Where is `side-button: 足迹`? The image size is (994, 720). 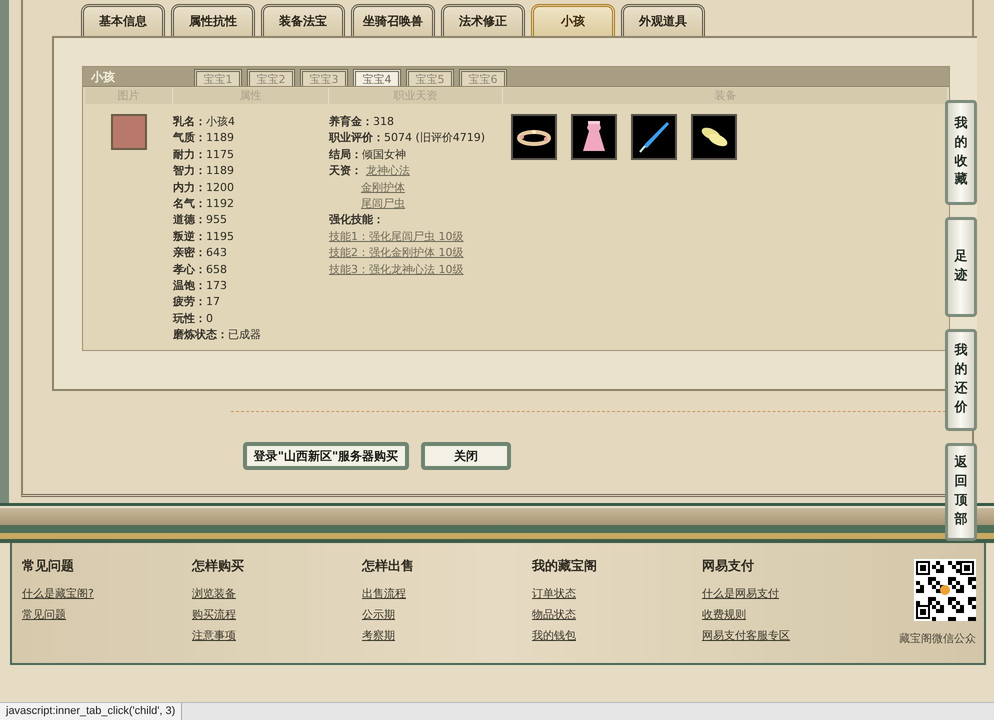 side-button: 足迹 is located at coordinates (961, 267).